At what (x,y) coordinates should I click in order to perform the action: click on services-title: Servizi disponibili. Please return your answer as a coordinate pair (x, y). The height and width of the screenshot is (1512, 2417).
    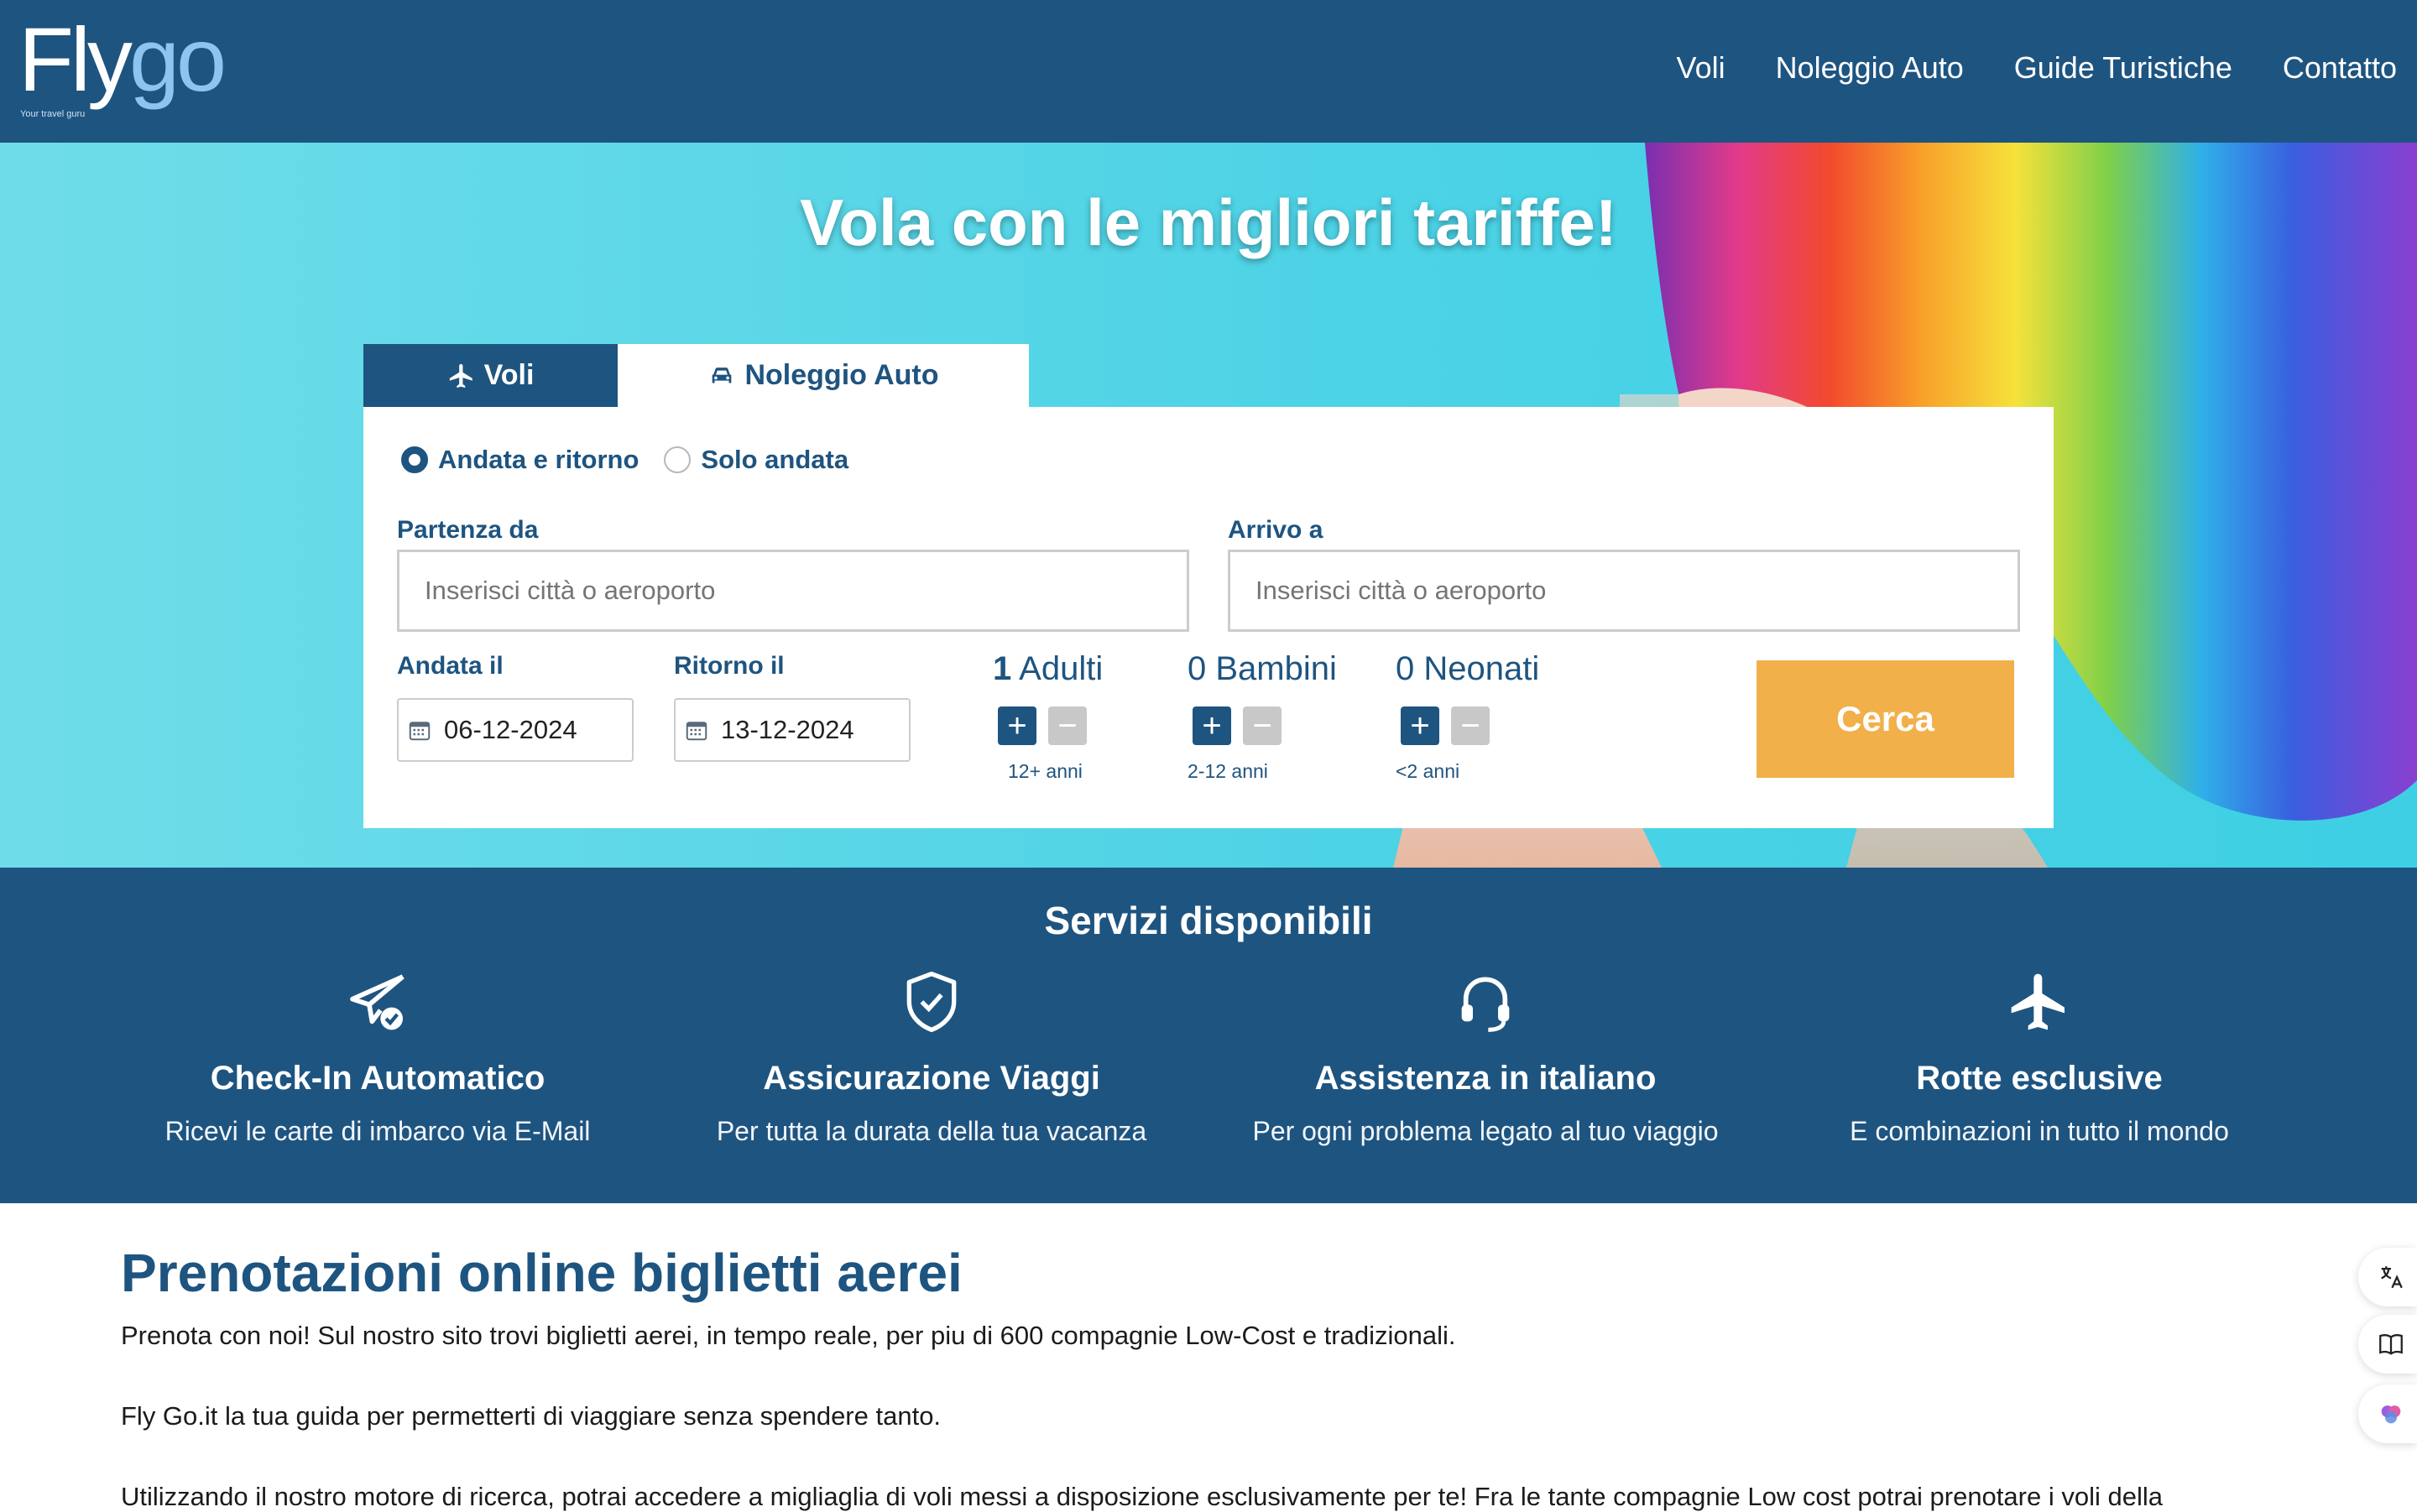
    Looking at the image, I should click on (1208, 920).